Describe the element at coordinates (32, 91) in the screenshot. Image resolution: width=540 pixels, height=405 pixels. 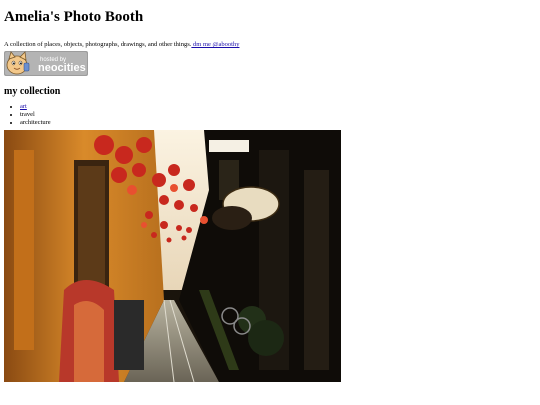
I see `collection-heading: my collection` at that location.